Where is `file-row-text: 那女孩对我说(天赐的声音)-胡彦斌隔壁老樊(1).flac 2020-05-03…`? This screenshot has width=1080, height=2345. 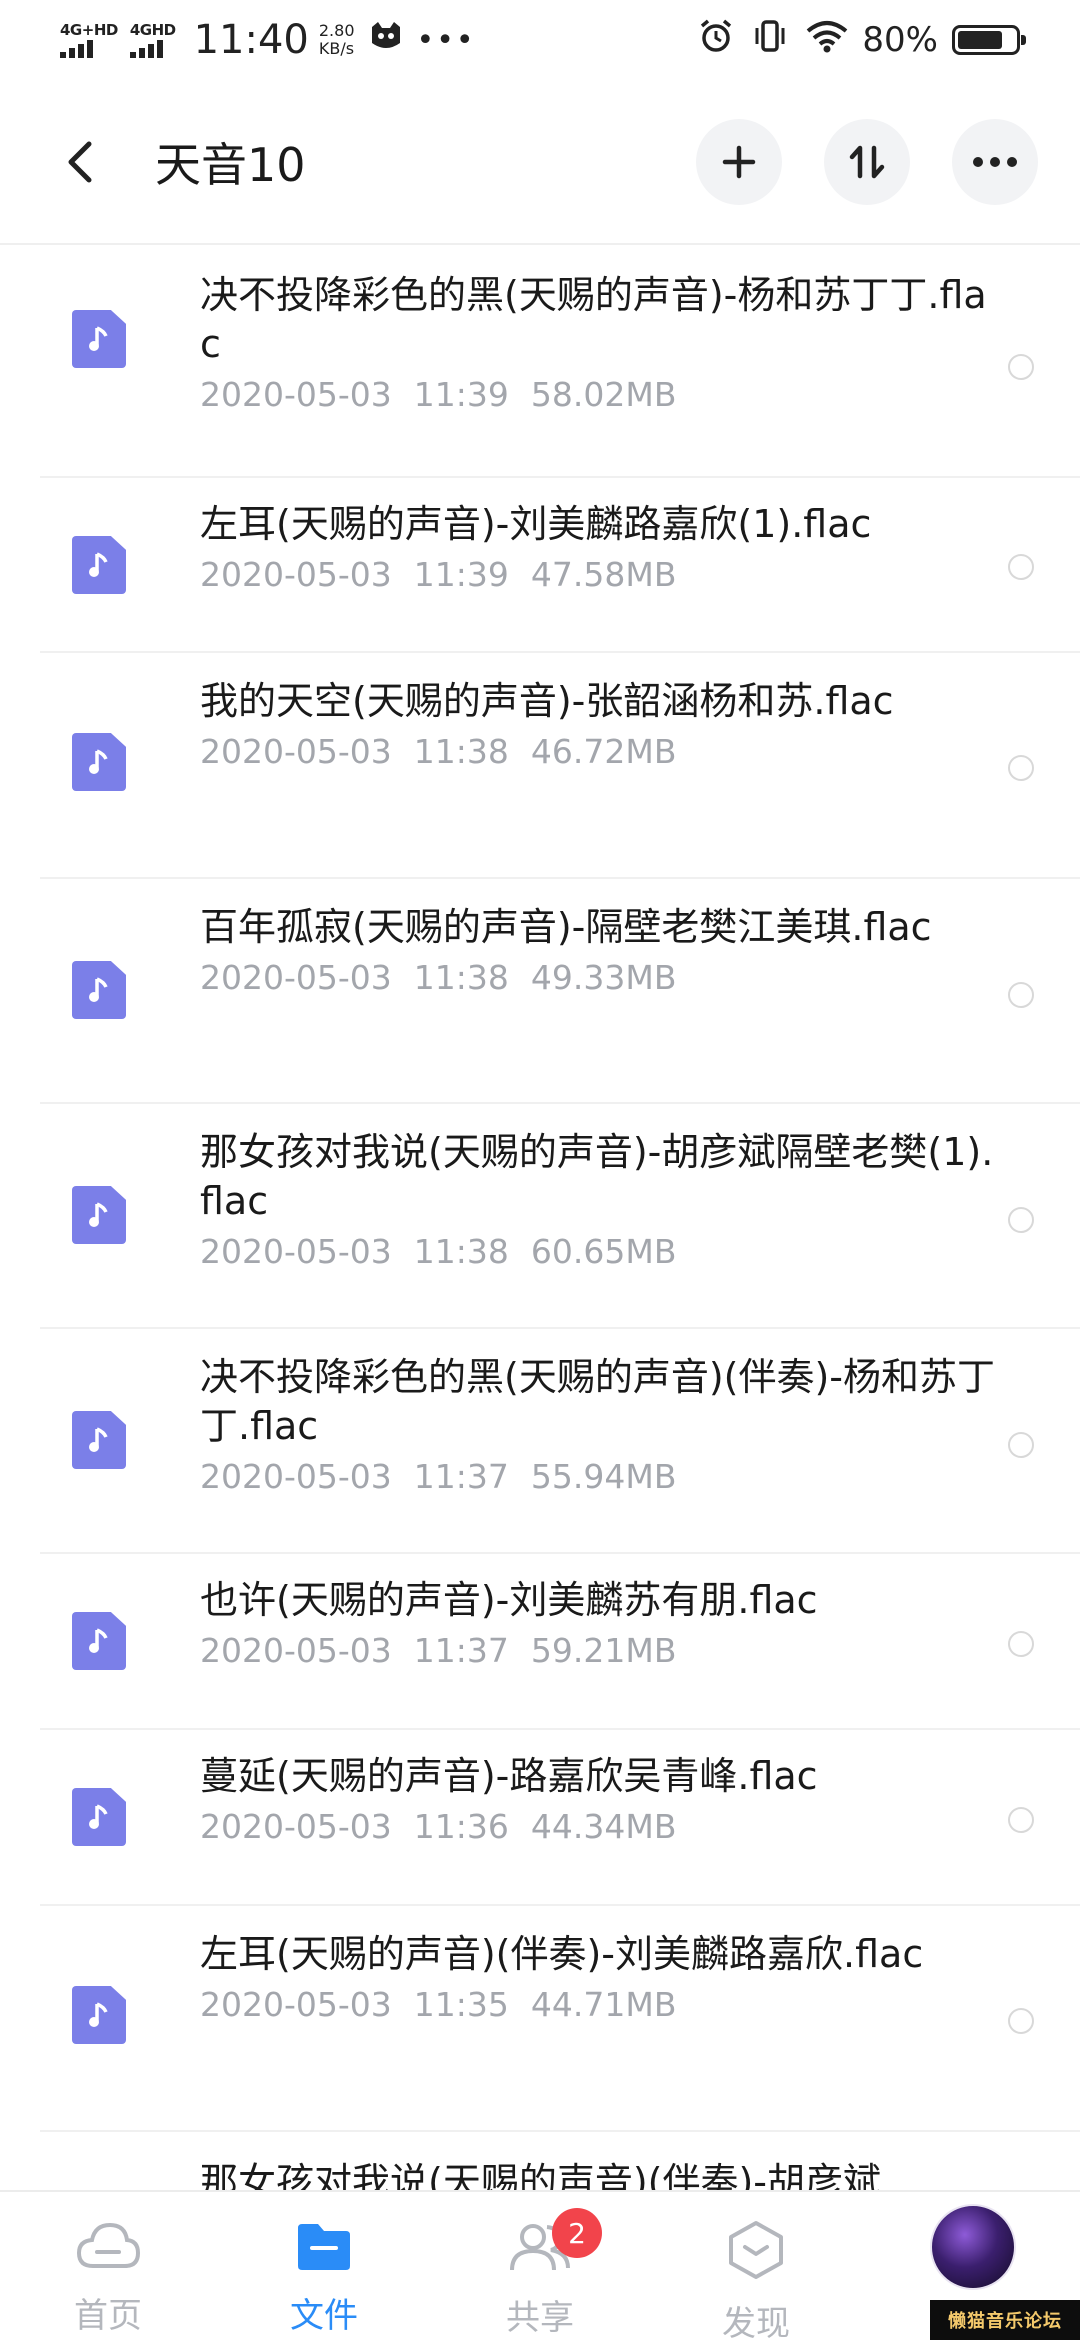
file-row-text: 那女孩对我说(天赐的声音)-胡彦斌隔壁老樊(1).flac 2020-05-03… is located at coordinates (600, 1201).